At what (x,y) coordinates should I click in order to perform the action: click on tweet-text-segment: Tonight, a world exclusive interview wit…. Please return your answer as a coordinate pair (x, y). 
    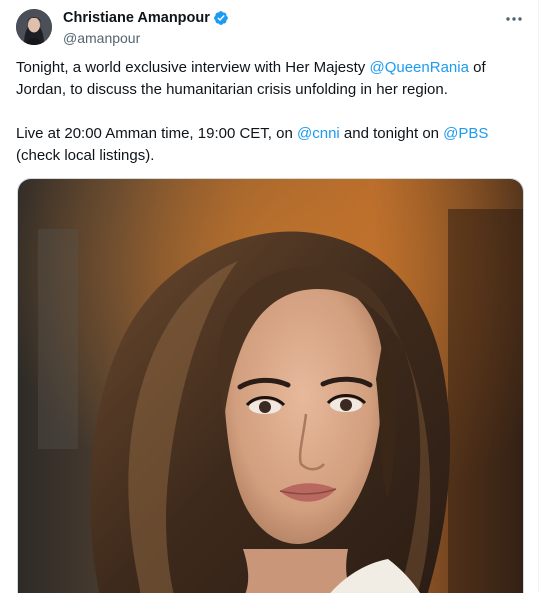
    Looking at the image, I should click on (193, 67).